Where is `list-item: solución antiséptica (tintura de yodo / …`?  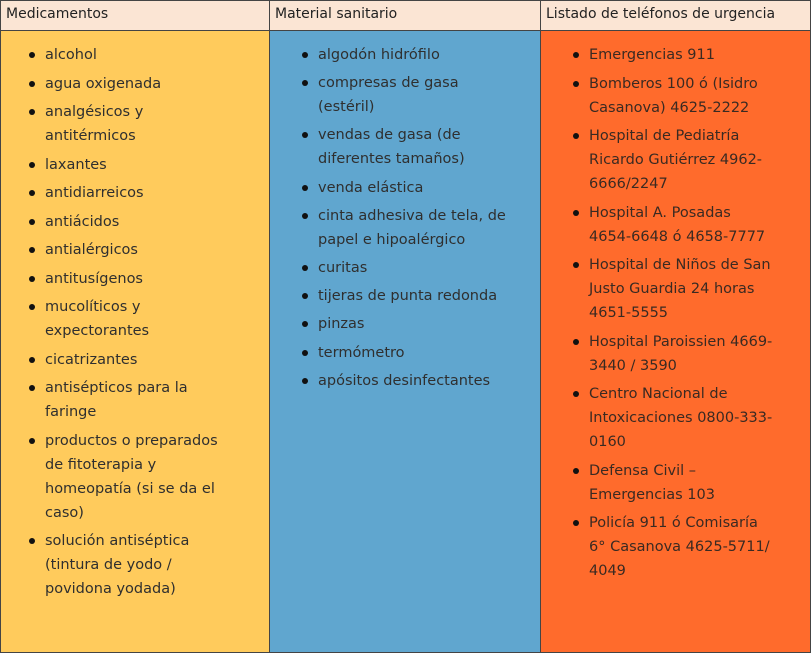 list-item: solución antiséptica (tintura de yodo / … is located at coordinates (132, 565).